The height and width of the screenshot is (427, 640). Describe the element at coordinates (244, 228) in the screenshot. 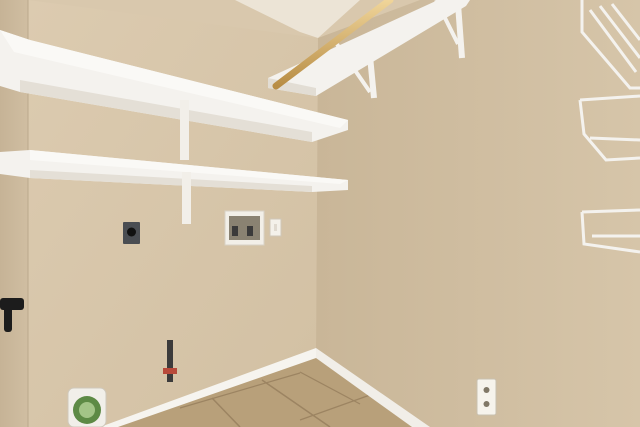

I see `washer-valve-box` at that location.